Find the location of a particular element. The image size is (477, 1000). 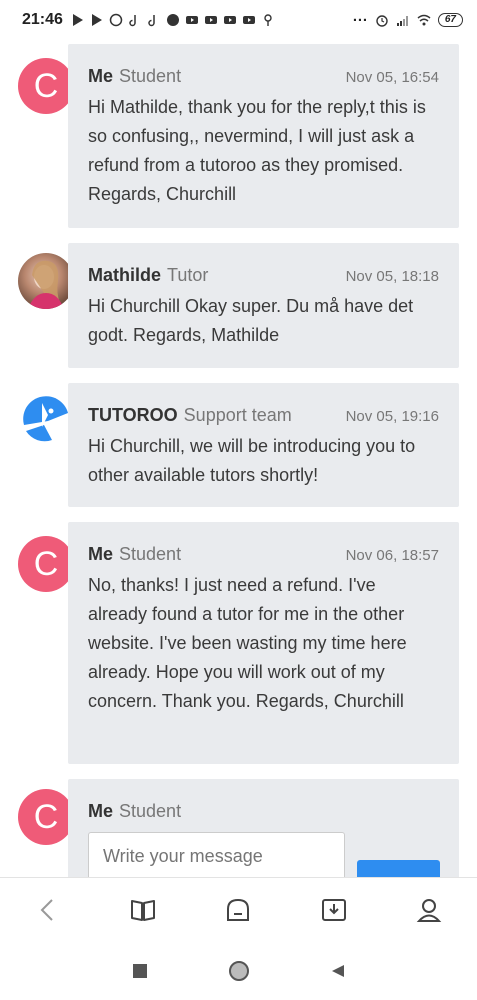

circle-icon is located at coordinates (238, 970).